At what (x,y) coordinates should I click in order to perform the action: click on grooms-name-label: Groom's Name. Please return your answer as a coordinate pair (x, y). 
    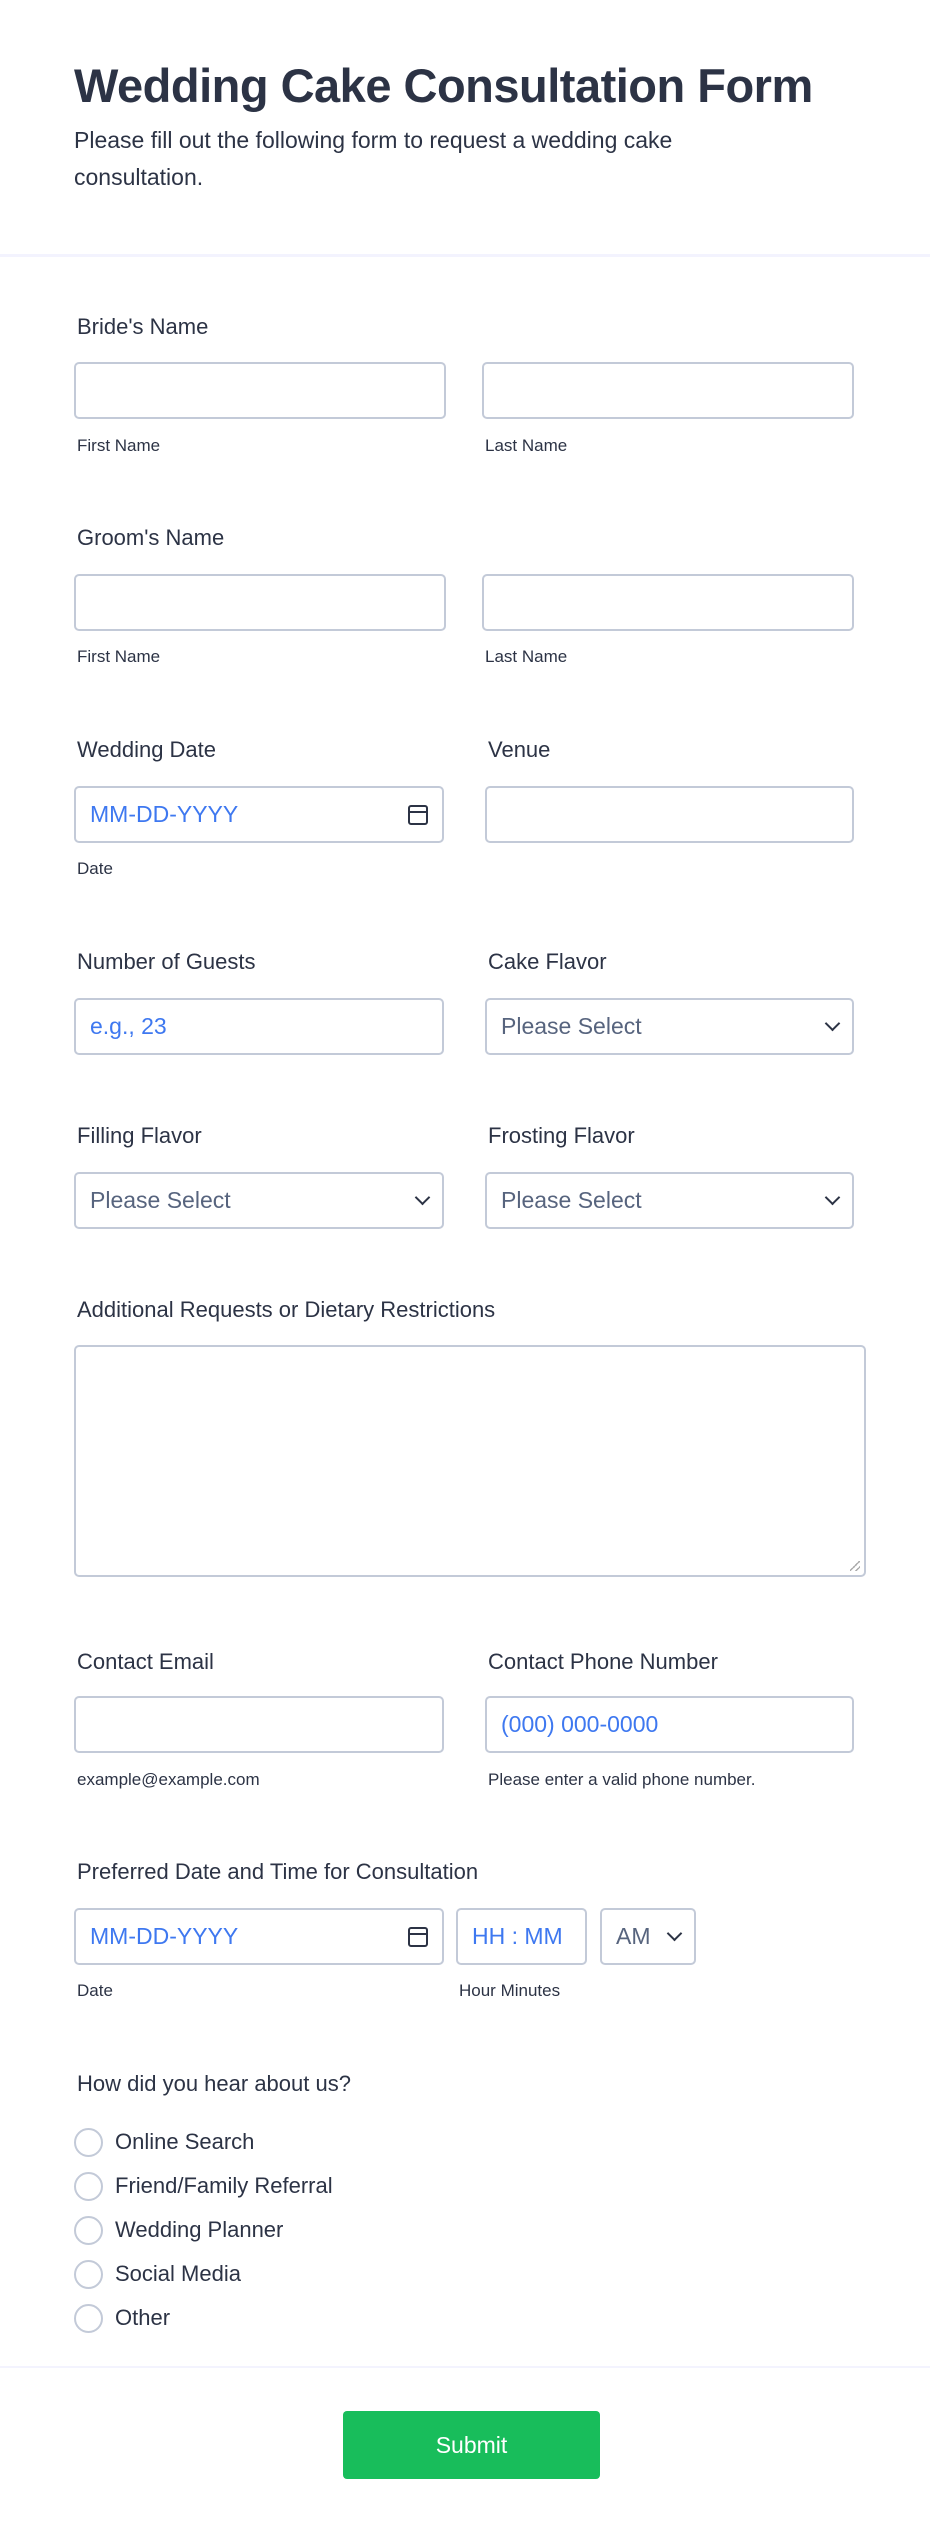
    Looking at the image, I should click on (151, 537).